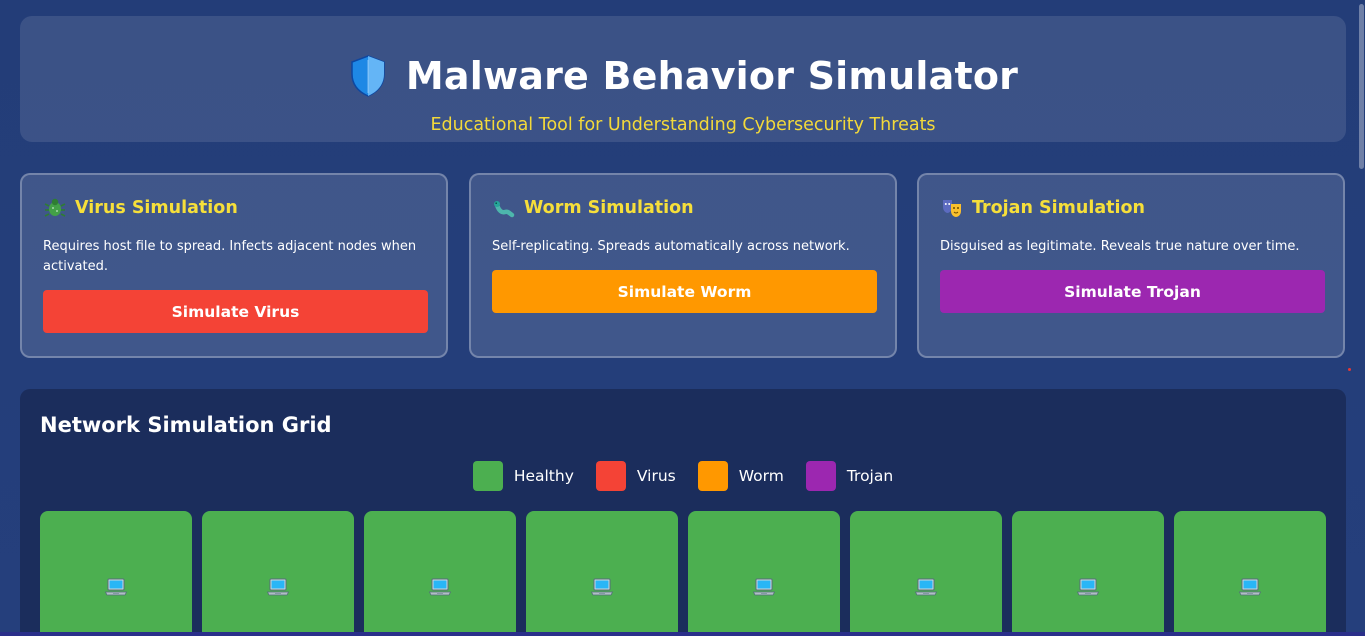 The image size is (1365, 636). I want to click on bottom-edge, so click(682, 634).